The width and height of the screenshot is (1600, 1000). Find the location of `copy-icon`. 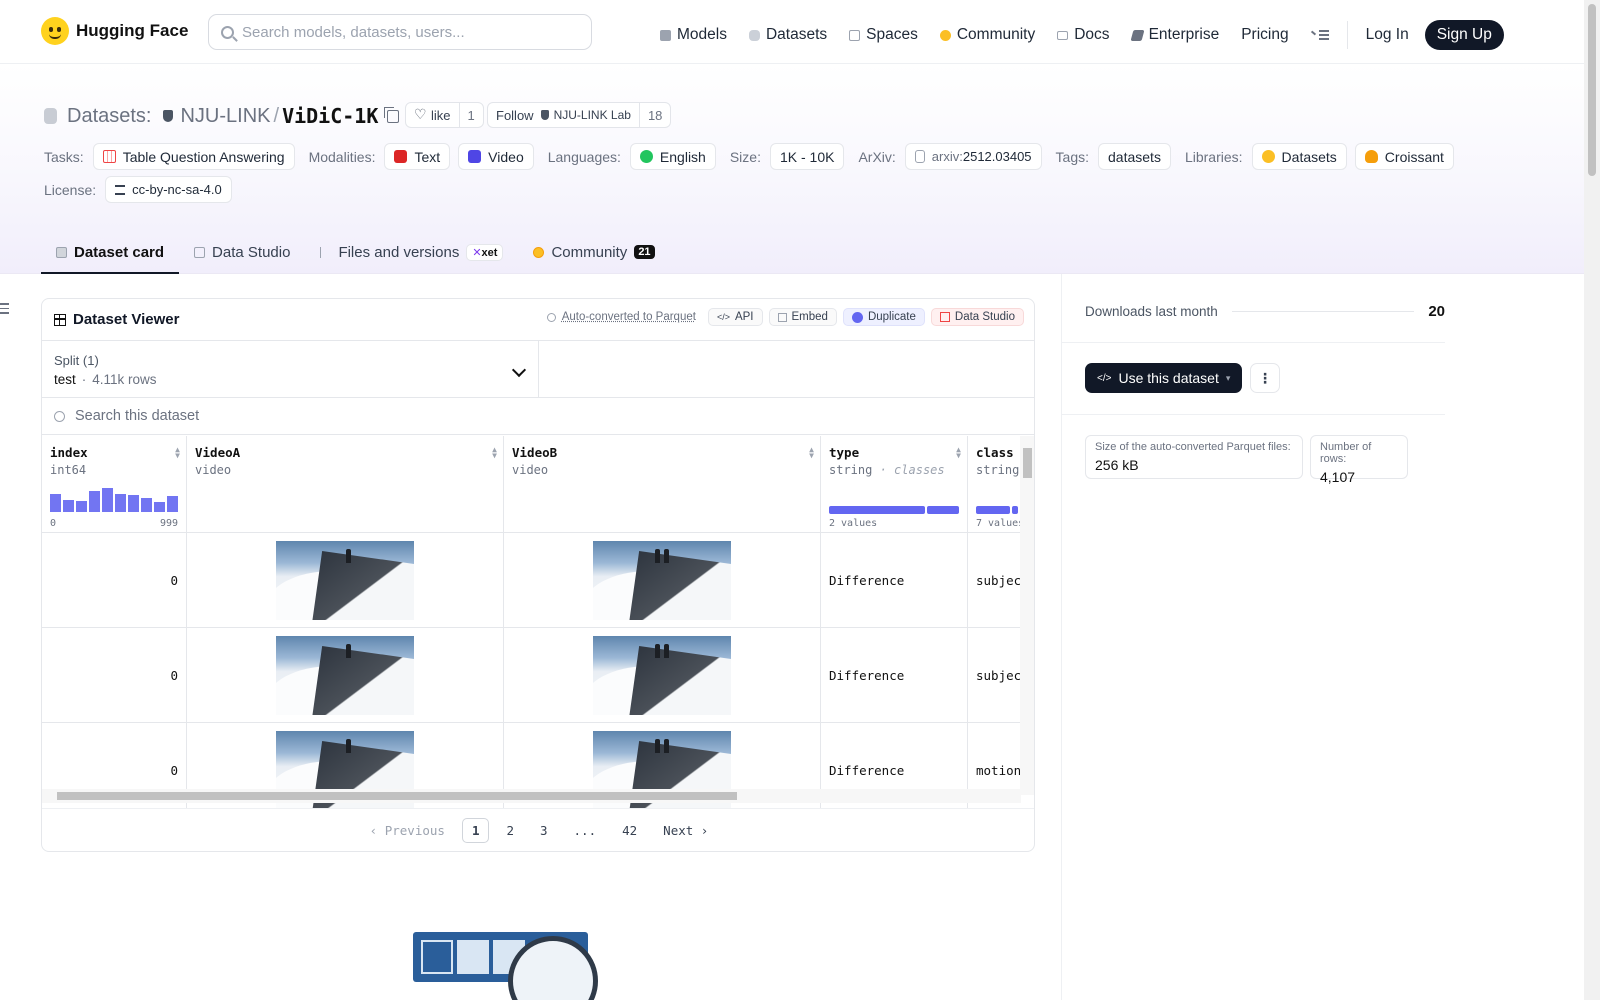

copy-icon is located at coordinates (392, 114).